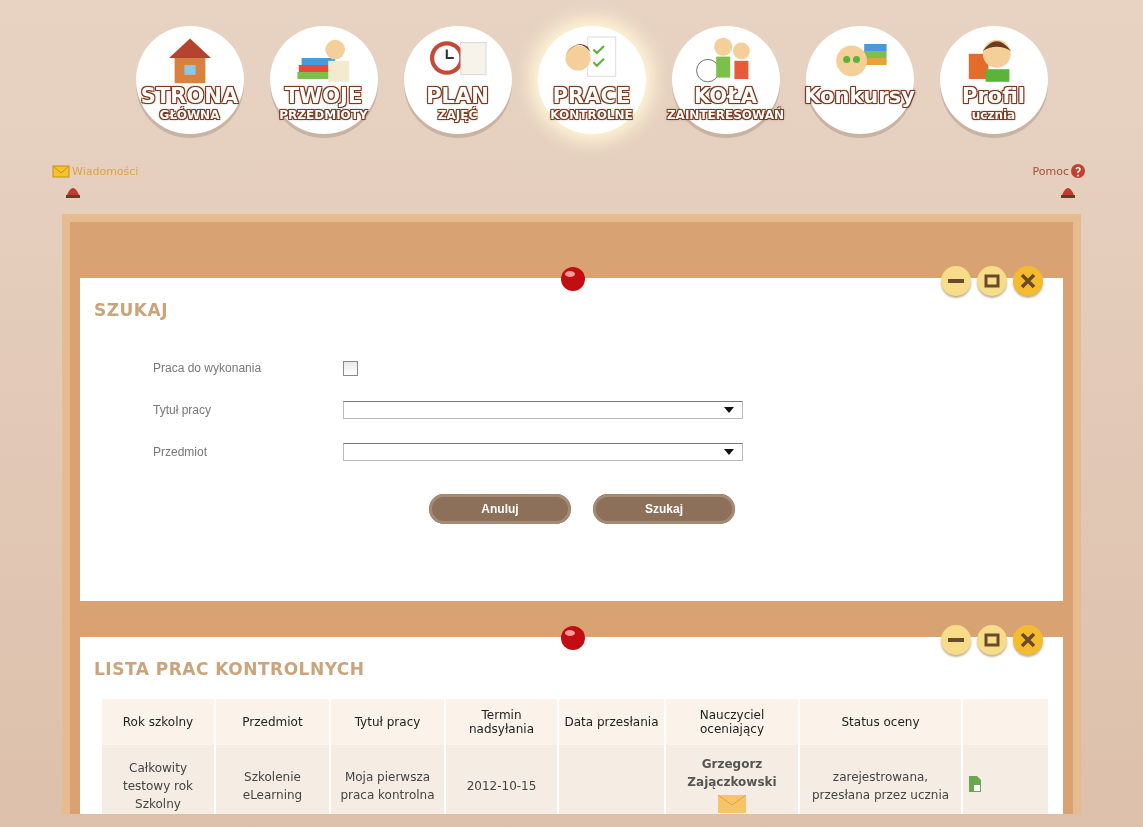  Describe the element at coordinates (131, 309) in the screenshot. I see `panel-title: SZUKAJ` at that location.